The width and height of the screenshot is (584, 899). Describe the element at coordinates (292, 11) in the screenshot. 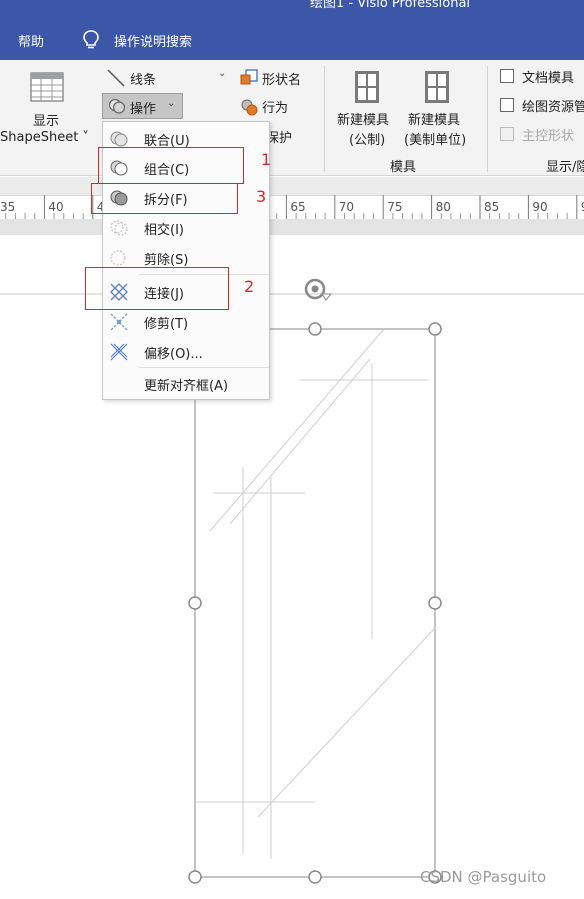

I see `title-bar: 绘图1 - Visio Professional` at that location.